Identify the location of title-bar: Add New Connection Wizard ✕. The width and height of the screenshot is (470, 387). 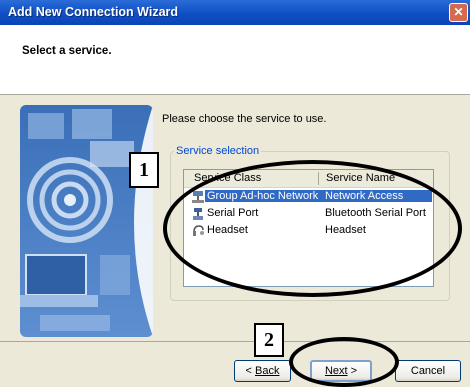
(235, 12).